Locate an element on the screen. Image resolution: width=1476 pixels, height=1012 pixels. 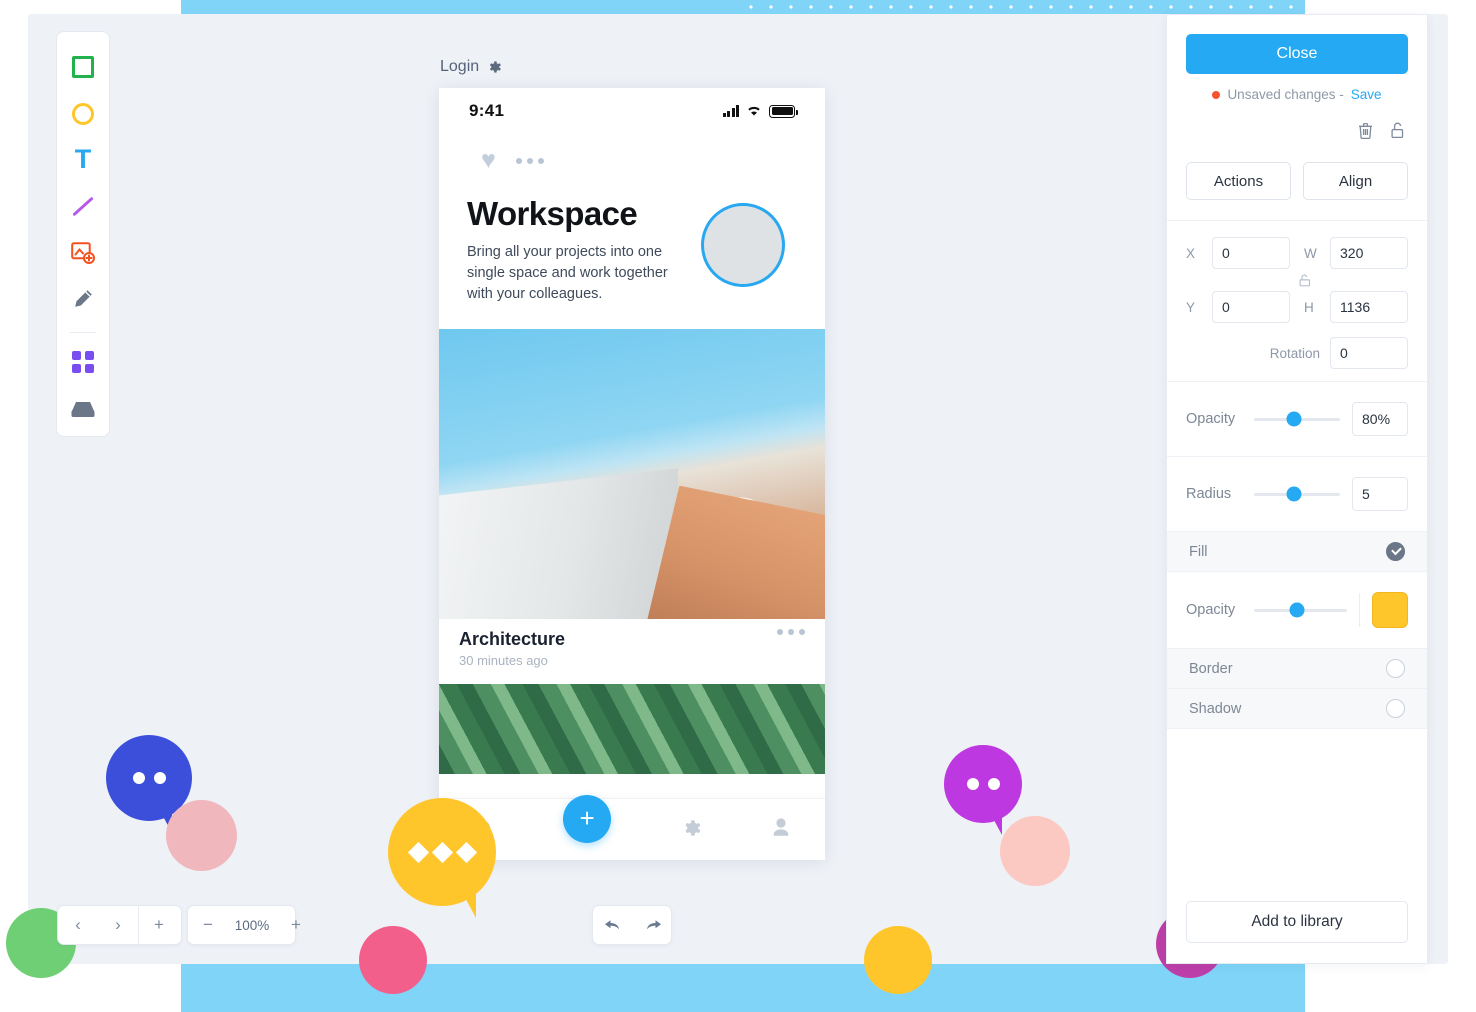
radius-slider-knob is located at coordinates (1294, 494).